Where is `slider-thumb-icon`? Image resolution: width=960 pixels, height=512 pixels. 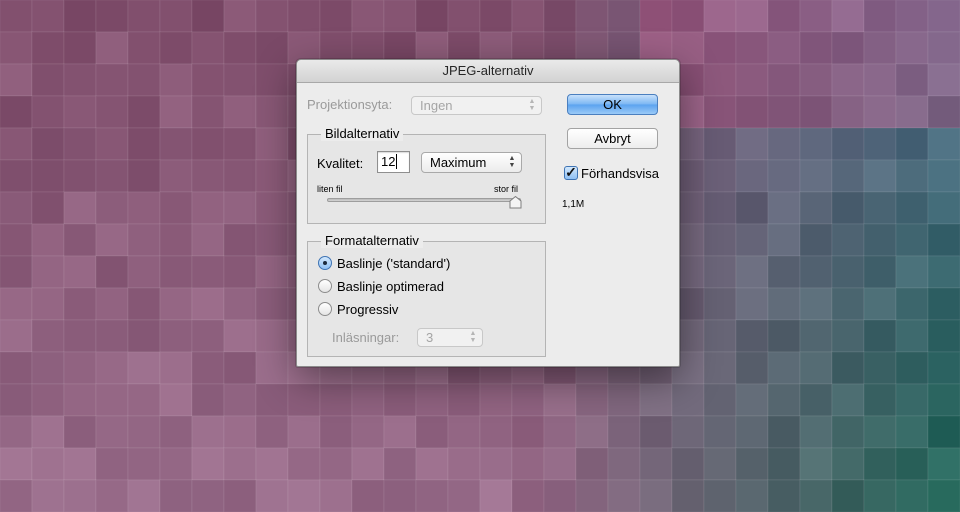 slider-thumb-icon is located at coordinates (515, 202).